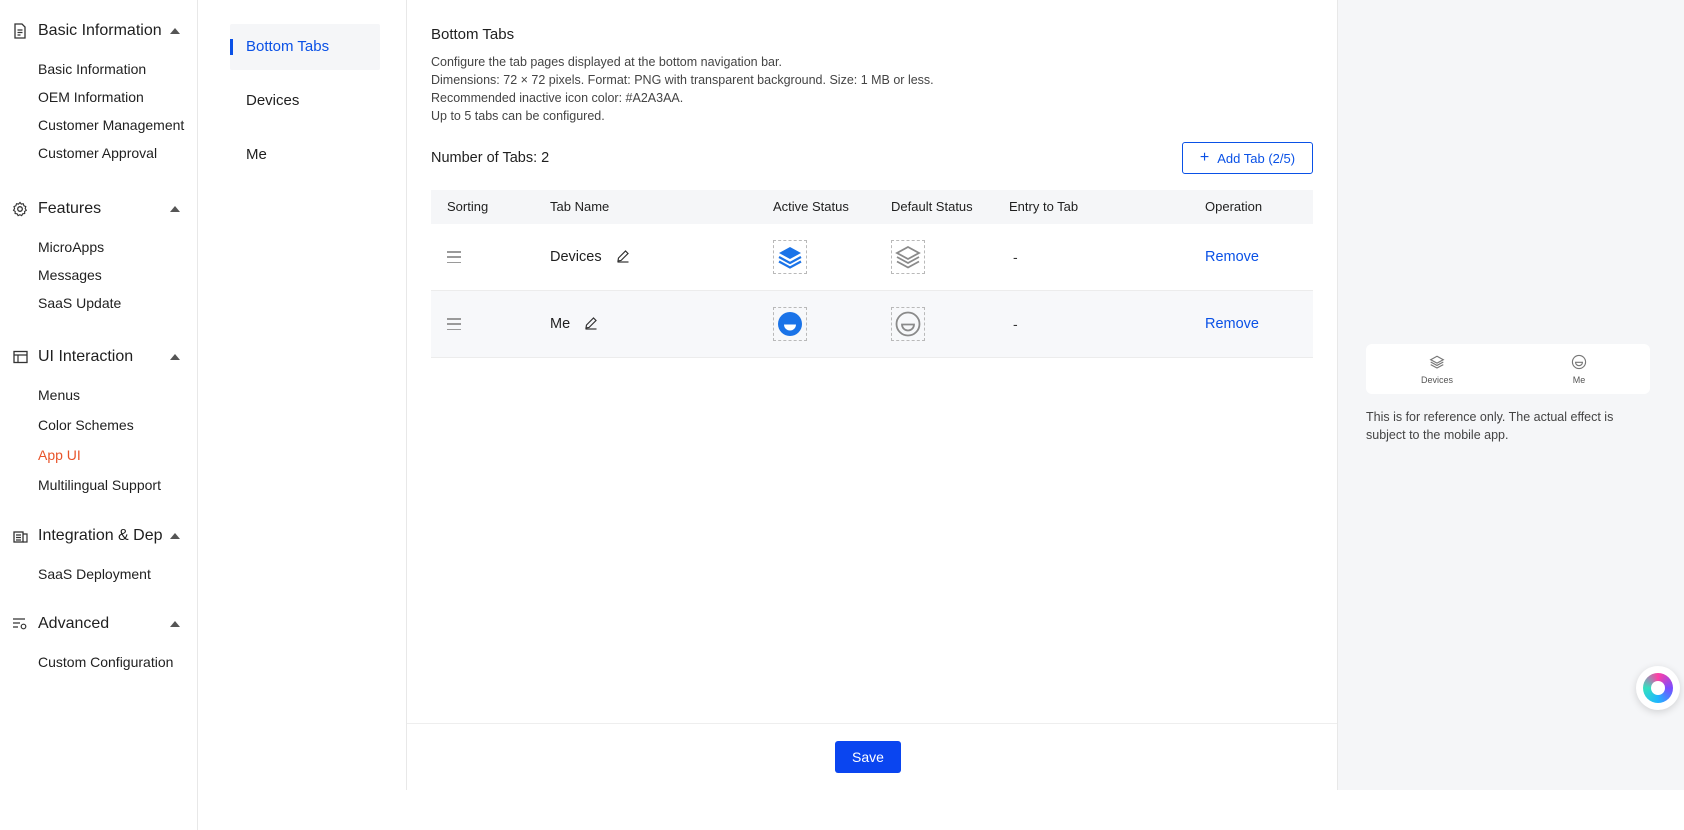 This screenshot has width=1684, height=830. What do you see at coordinates (70, 208) in the screenshot?
I see `nav-group-label: Features` at bounding box center [70, 208].